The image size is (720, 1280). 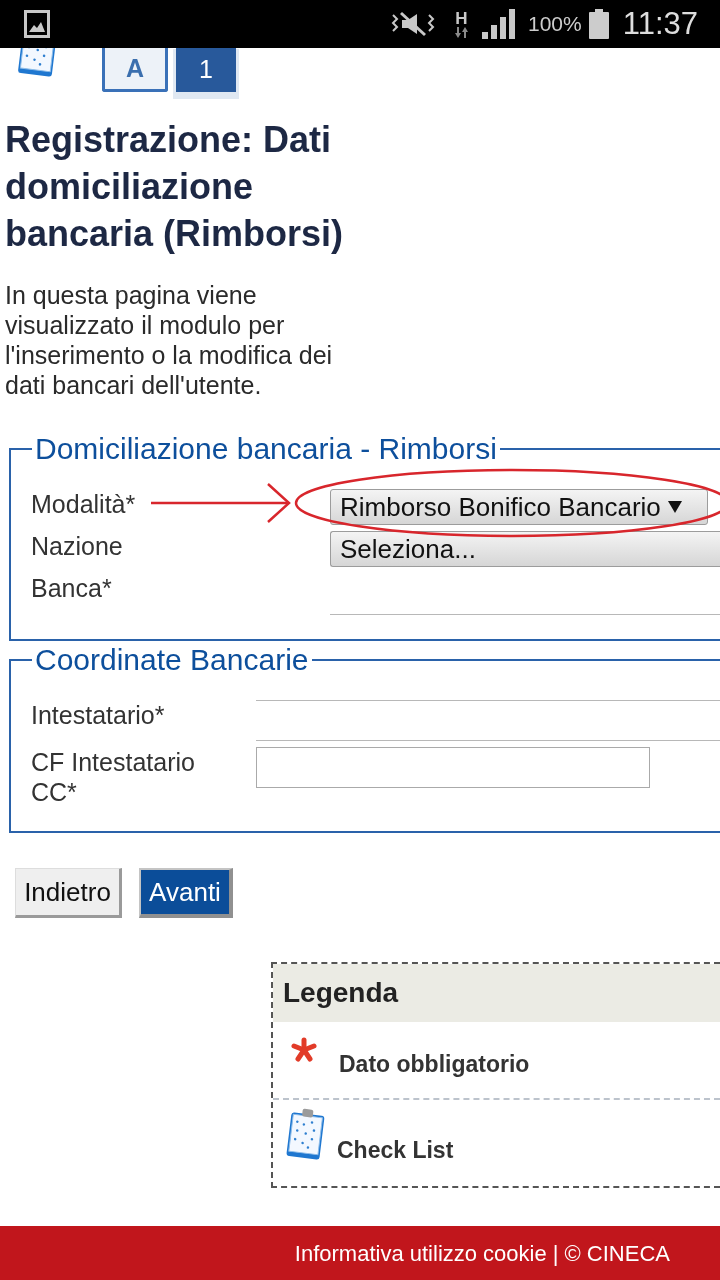 What do you see at coordinates (68, 893) in the screenshot?
I see `back-button: Indietro` at bounding box center [68, 893].